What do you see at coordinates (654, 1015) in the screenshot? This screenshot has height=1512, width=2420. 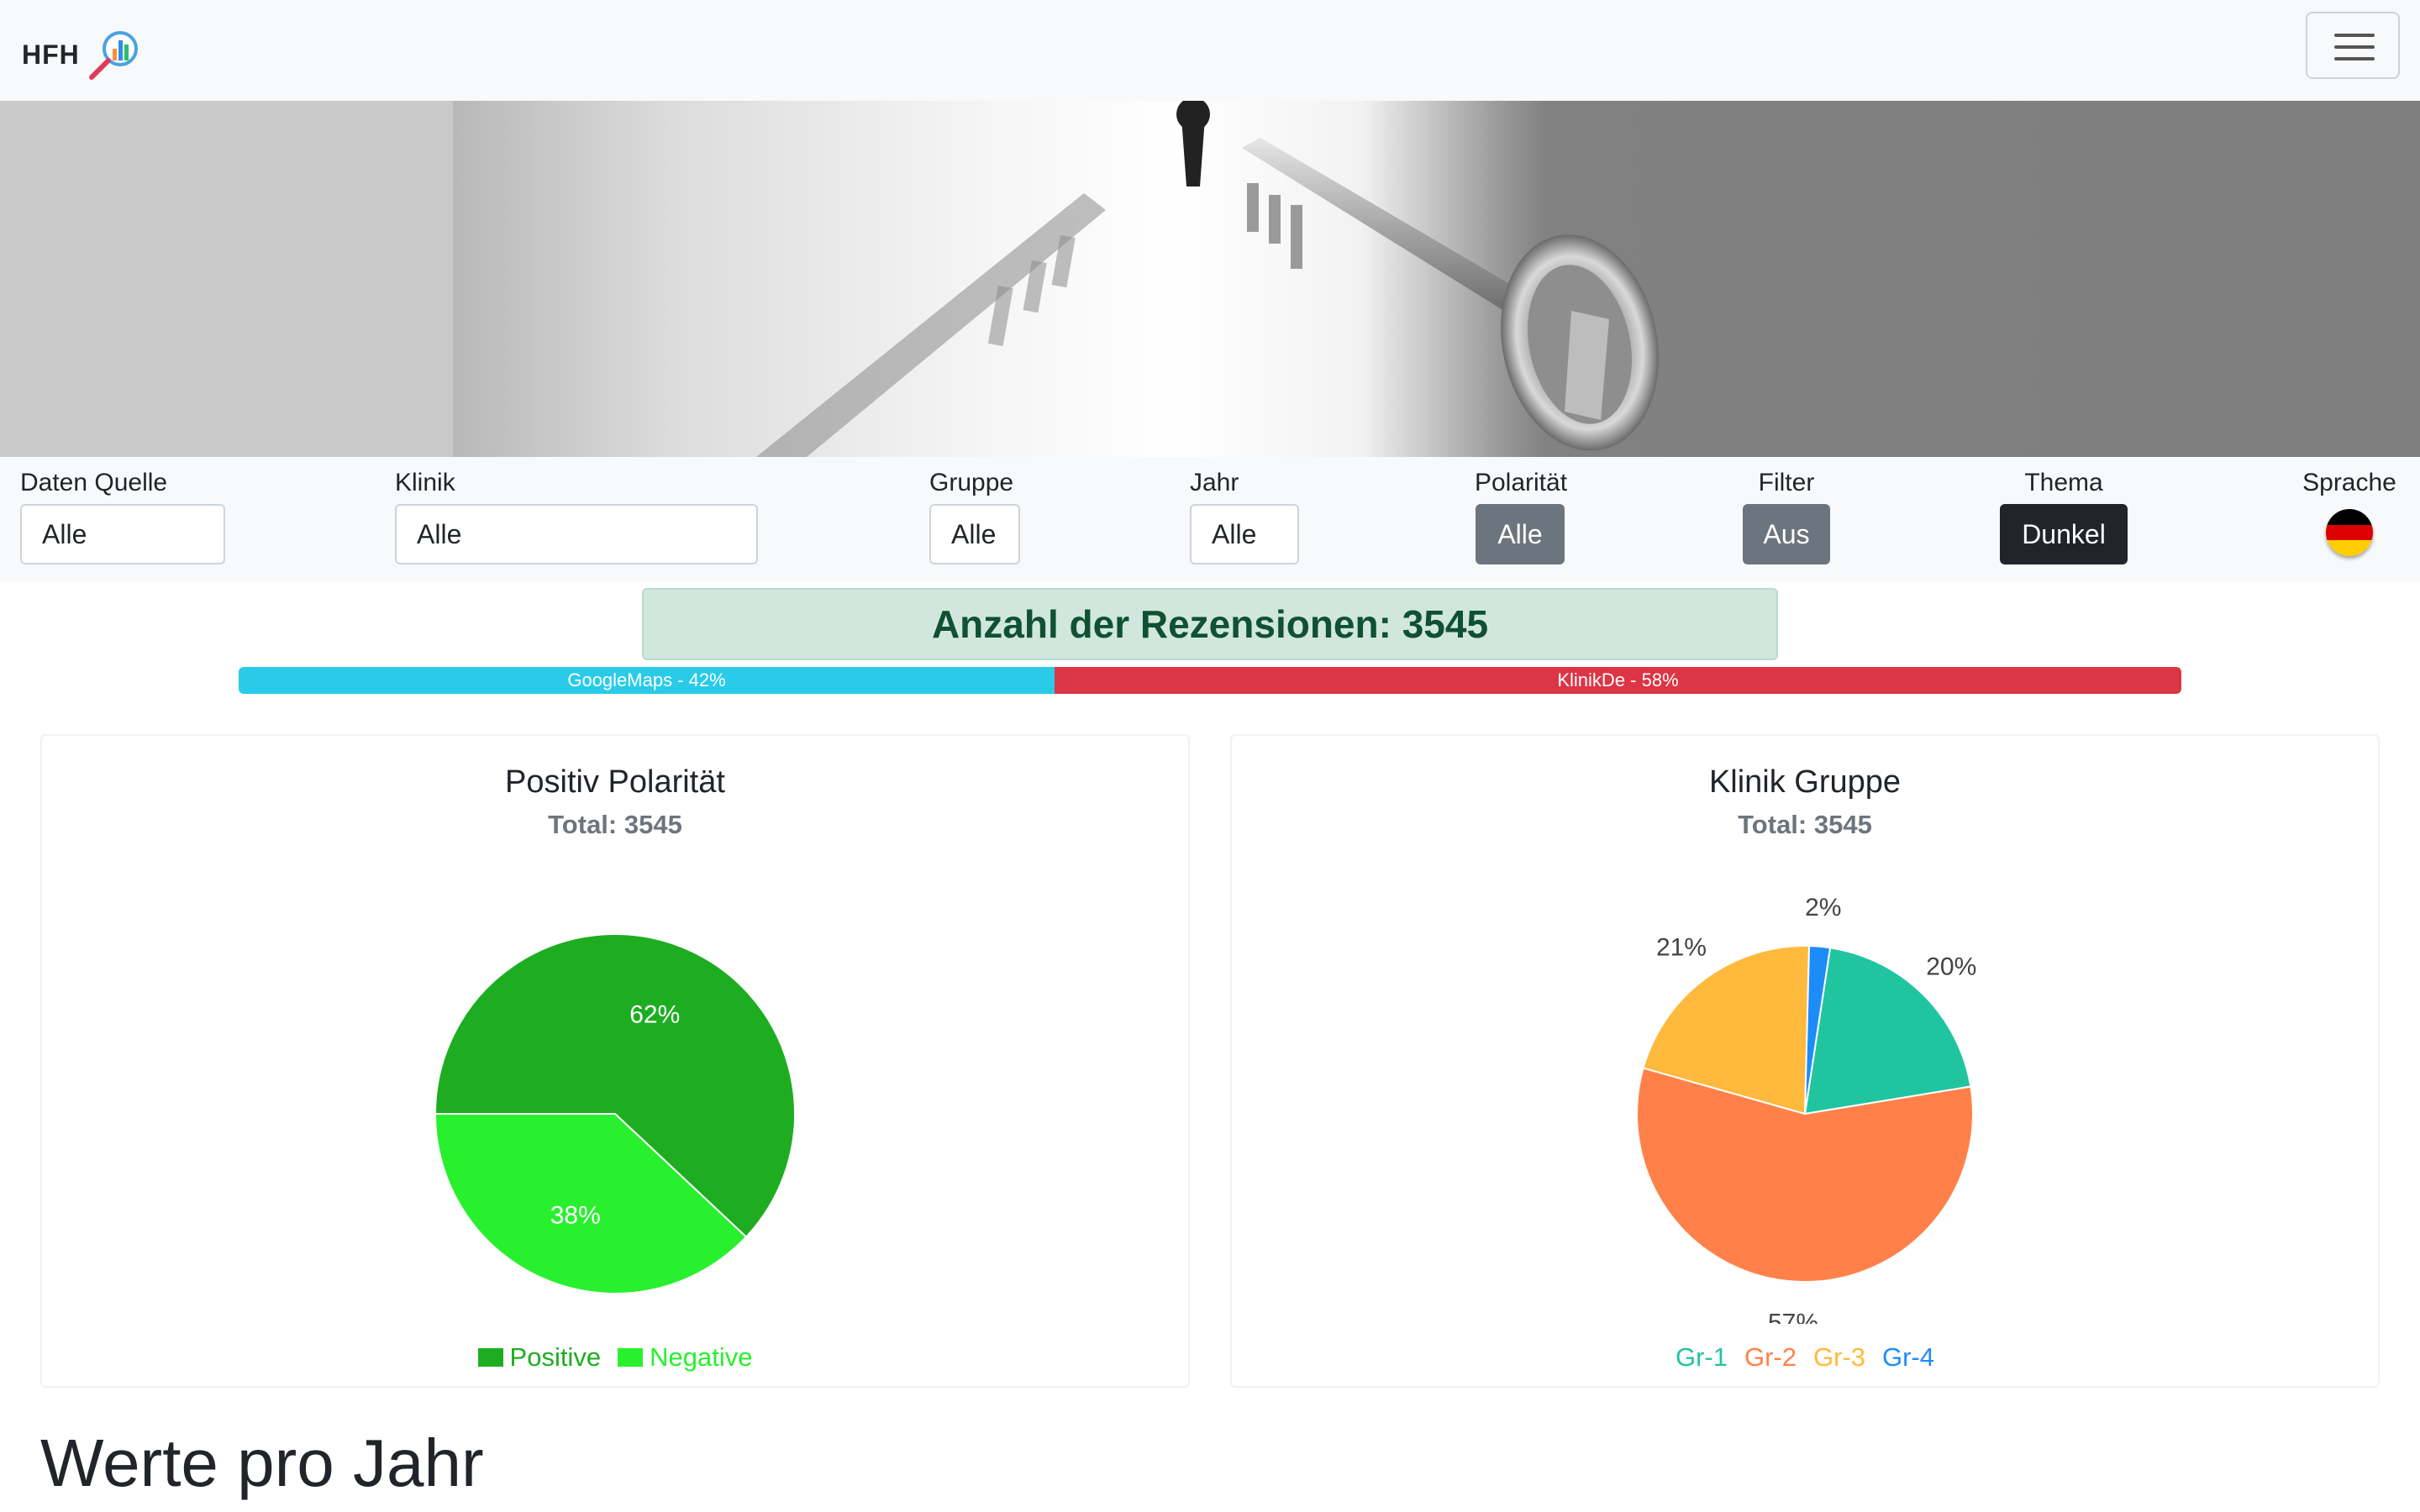 I see `pie-slice-label: 62%` at bounding box center [654, 1015].